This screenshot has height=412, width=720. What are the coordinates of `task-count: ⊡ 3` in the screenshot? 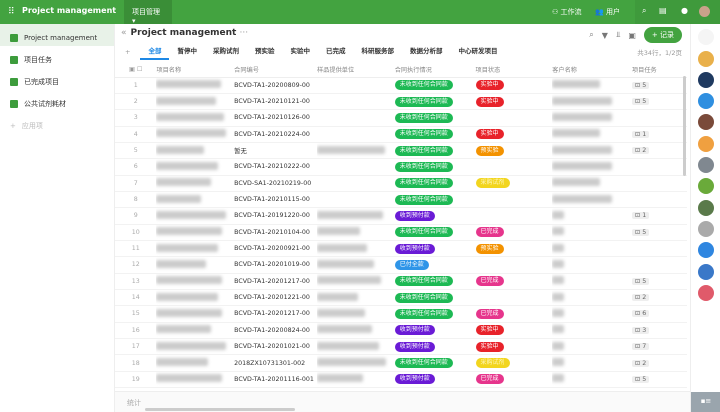 It's located at (641, 330).